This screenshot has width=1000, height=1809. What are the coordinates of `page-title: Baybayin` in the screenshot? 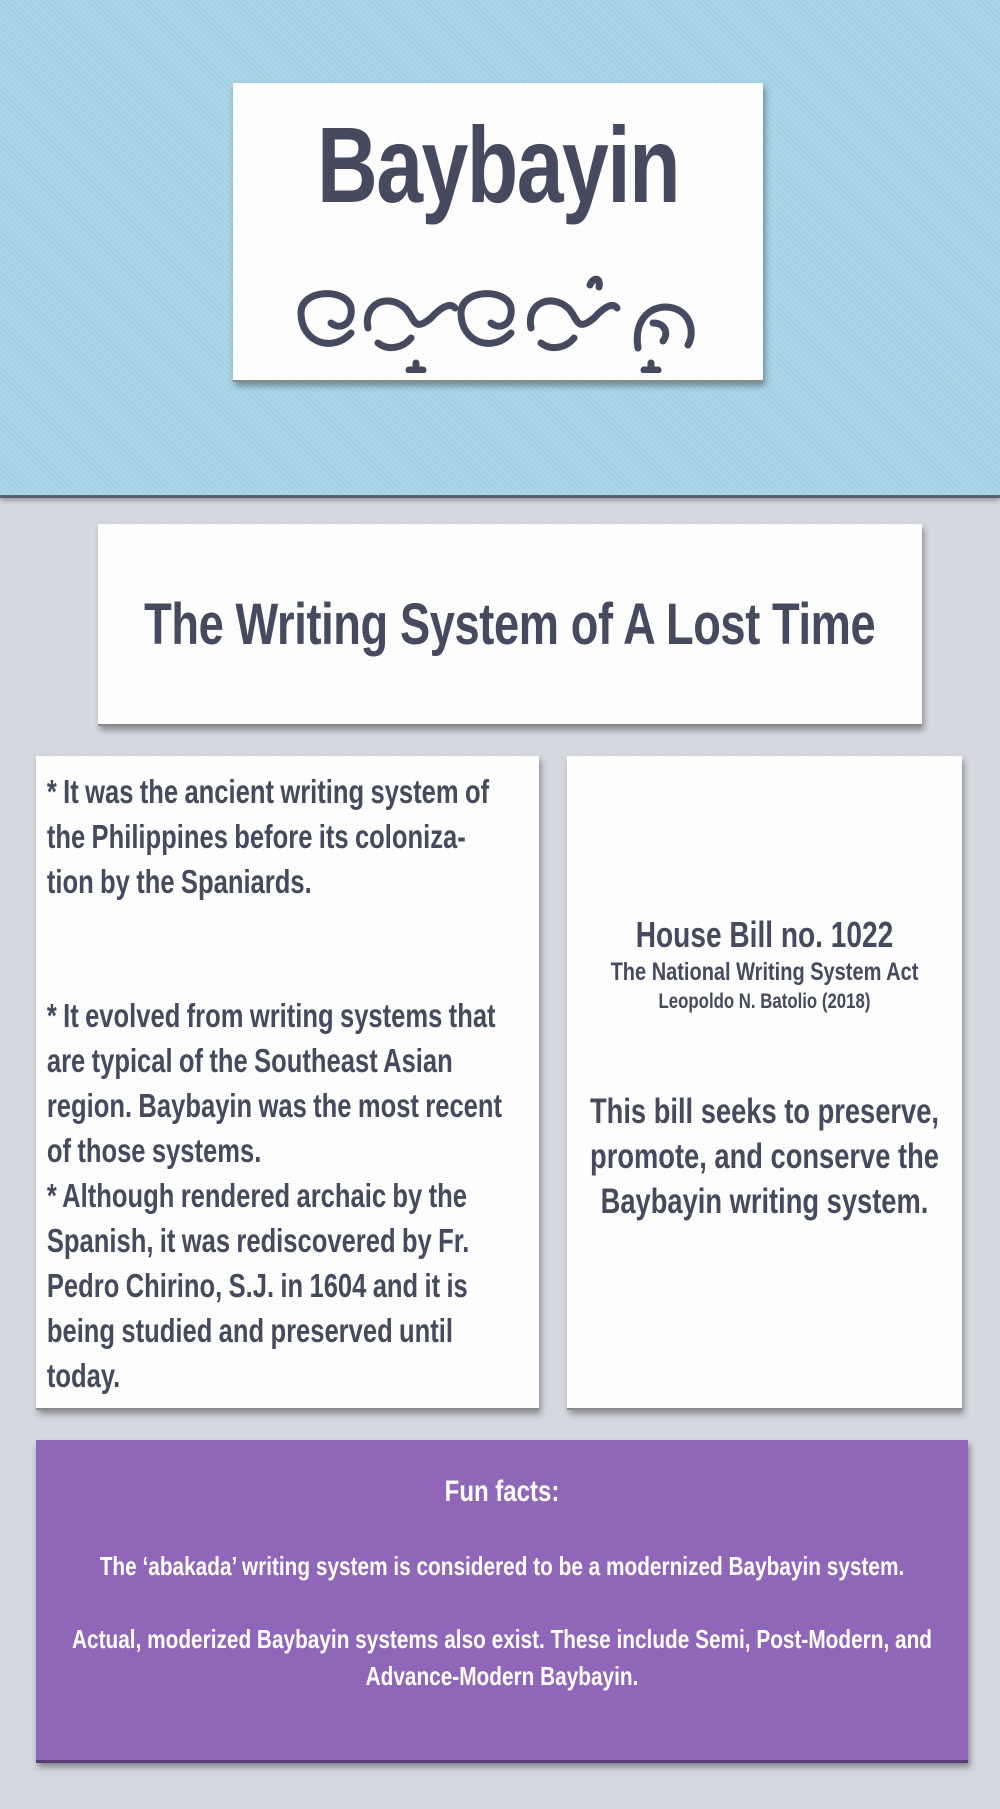 It's located at (498, 164).